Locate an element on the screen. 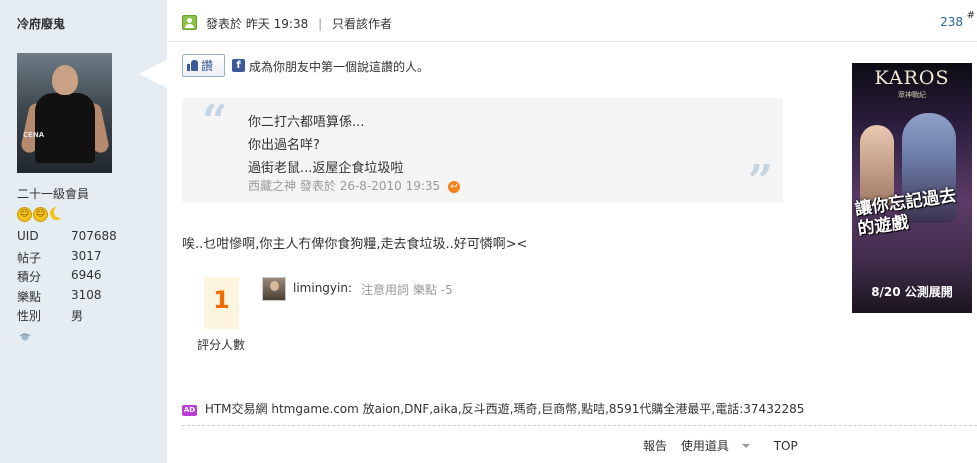 Image resolution: width=977 pixels, height=463 pixels. avatar-figure-body is located at coordinates (65, 128).